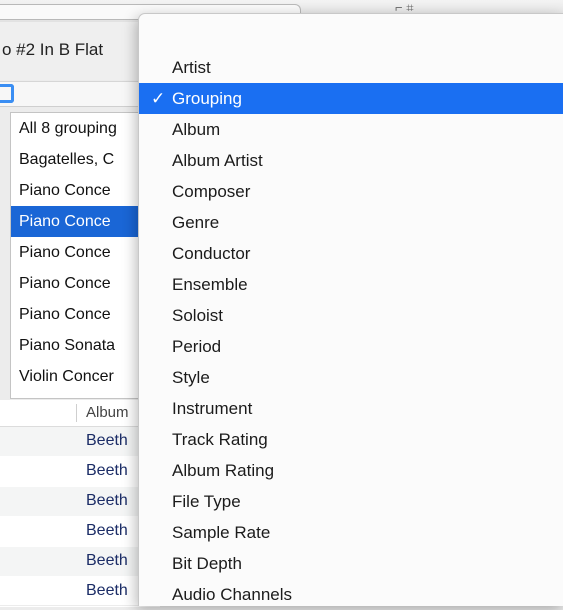 This screenshot has height=610, width=563. Describe the element at coordinates (80, 413) in the screenshot. I see `track-list-header: Album` at that location.